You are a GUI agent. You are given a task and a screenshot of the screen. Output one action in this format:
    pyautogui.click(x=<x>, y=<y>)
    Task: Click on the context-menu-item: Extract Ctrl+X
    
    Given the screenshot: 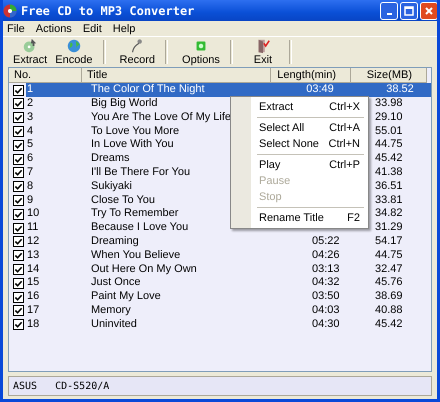 What is the action you would take?
    pyautogui.click(x=299, y=107)
    